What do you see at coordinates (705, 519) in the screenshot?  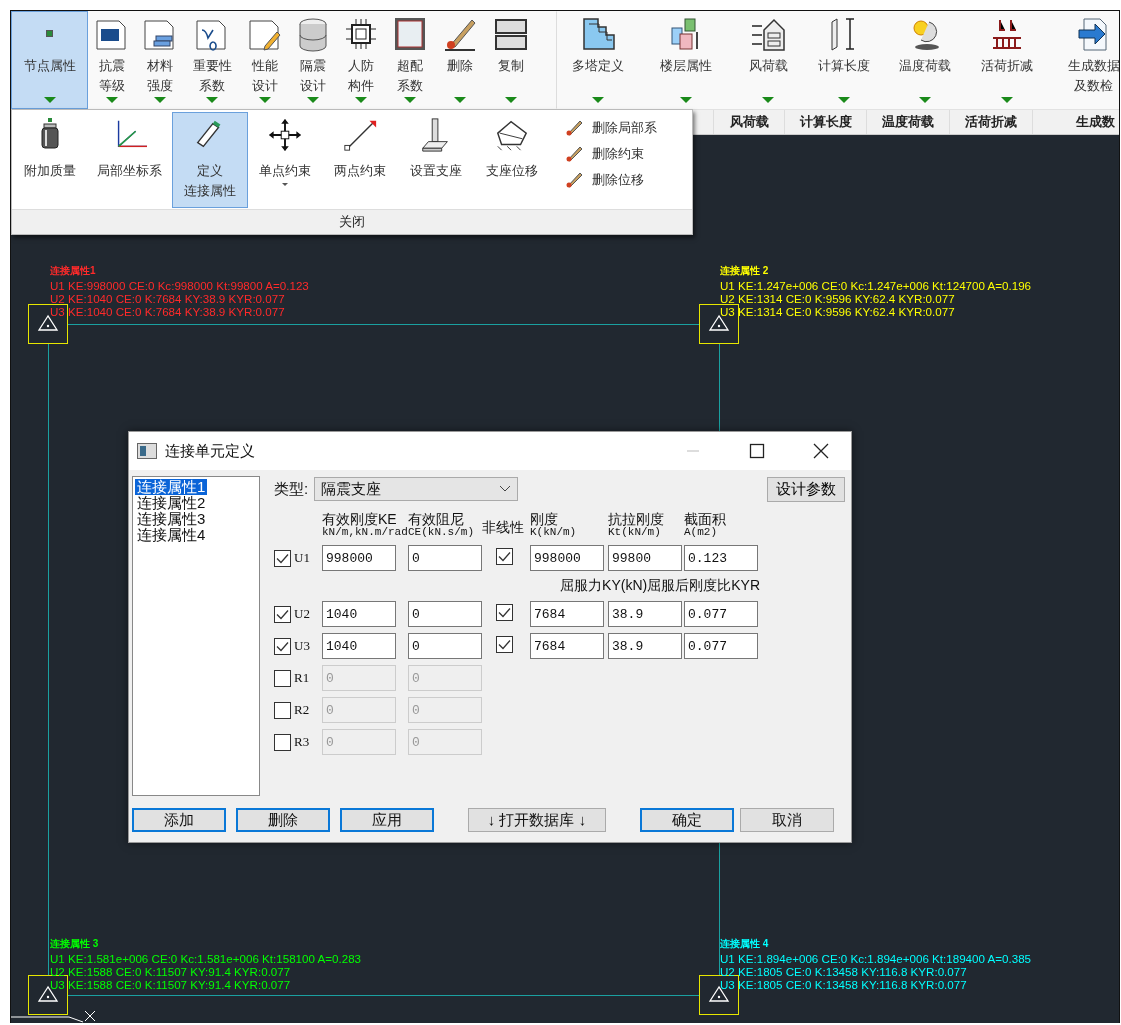 I see `column-header: 截面积` at bounding box center [705, 519].